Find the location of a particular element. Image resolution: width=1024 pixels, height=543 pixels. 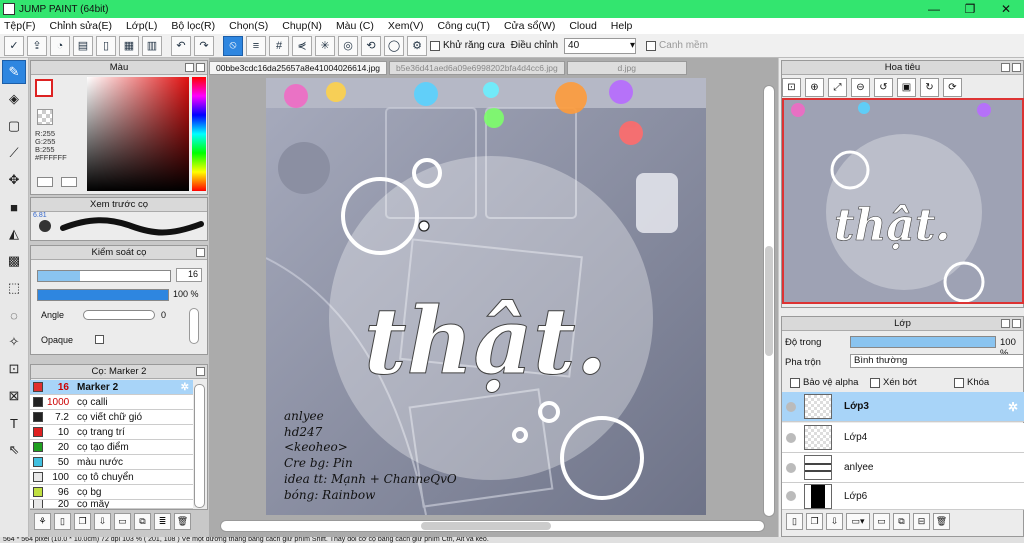

tab-document-1: 00bbe3cdc16da25657a8e41004026614.jpg is located at coordinates (298, 68).